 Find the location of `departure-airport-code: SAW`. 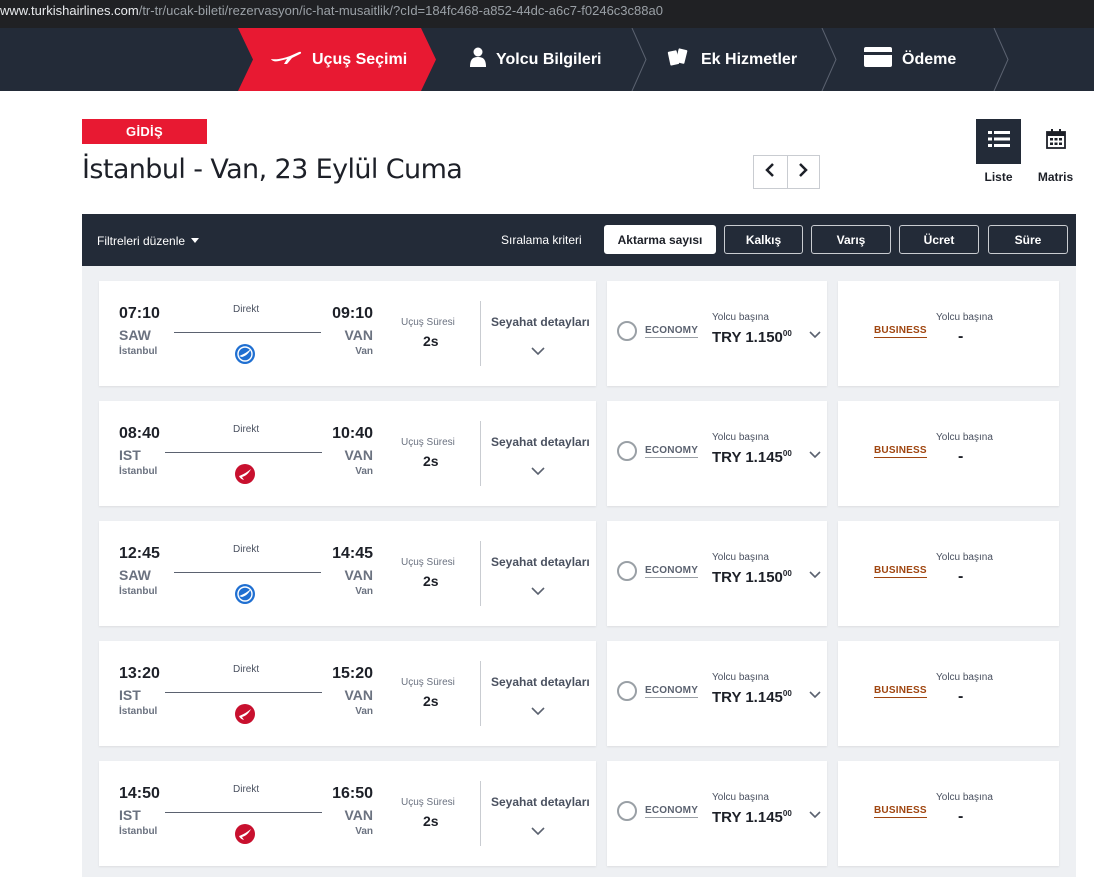

departure-airport-code: SAW is located at coordinates (135, 575).